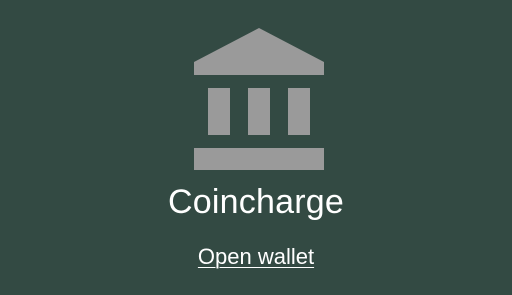 The height and width of the screenshot is (295, 512). Describe the element at coordinates (256, 202) in the screenshot. I see `app-name: Coincharge` at that location.